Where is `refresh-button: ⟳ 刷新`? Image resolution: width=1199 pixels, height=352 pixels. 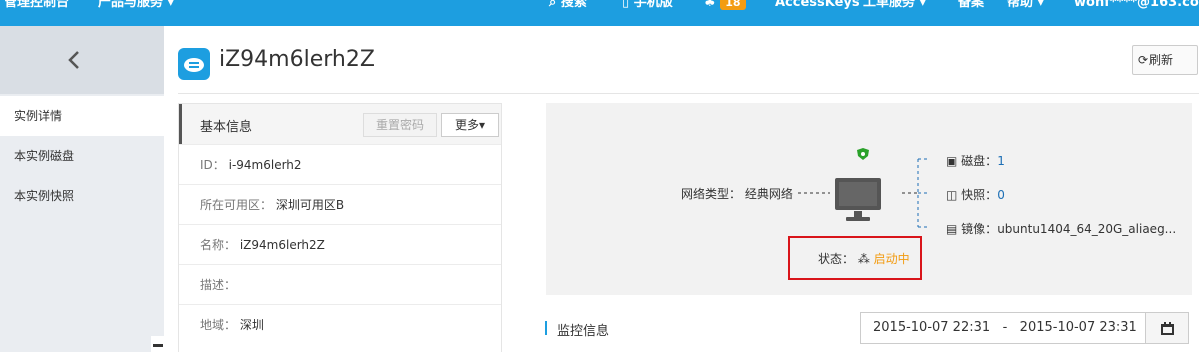 refresh-button: ⟳ 刷新 is located at coordinates (1165, 60).